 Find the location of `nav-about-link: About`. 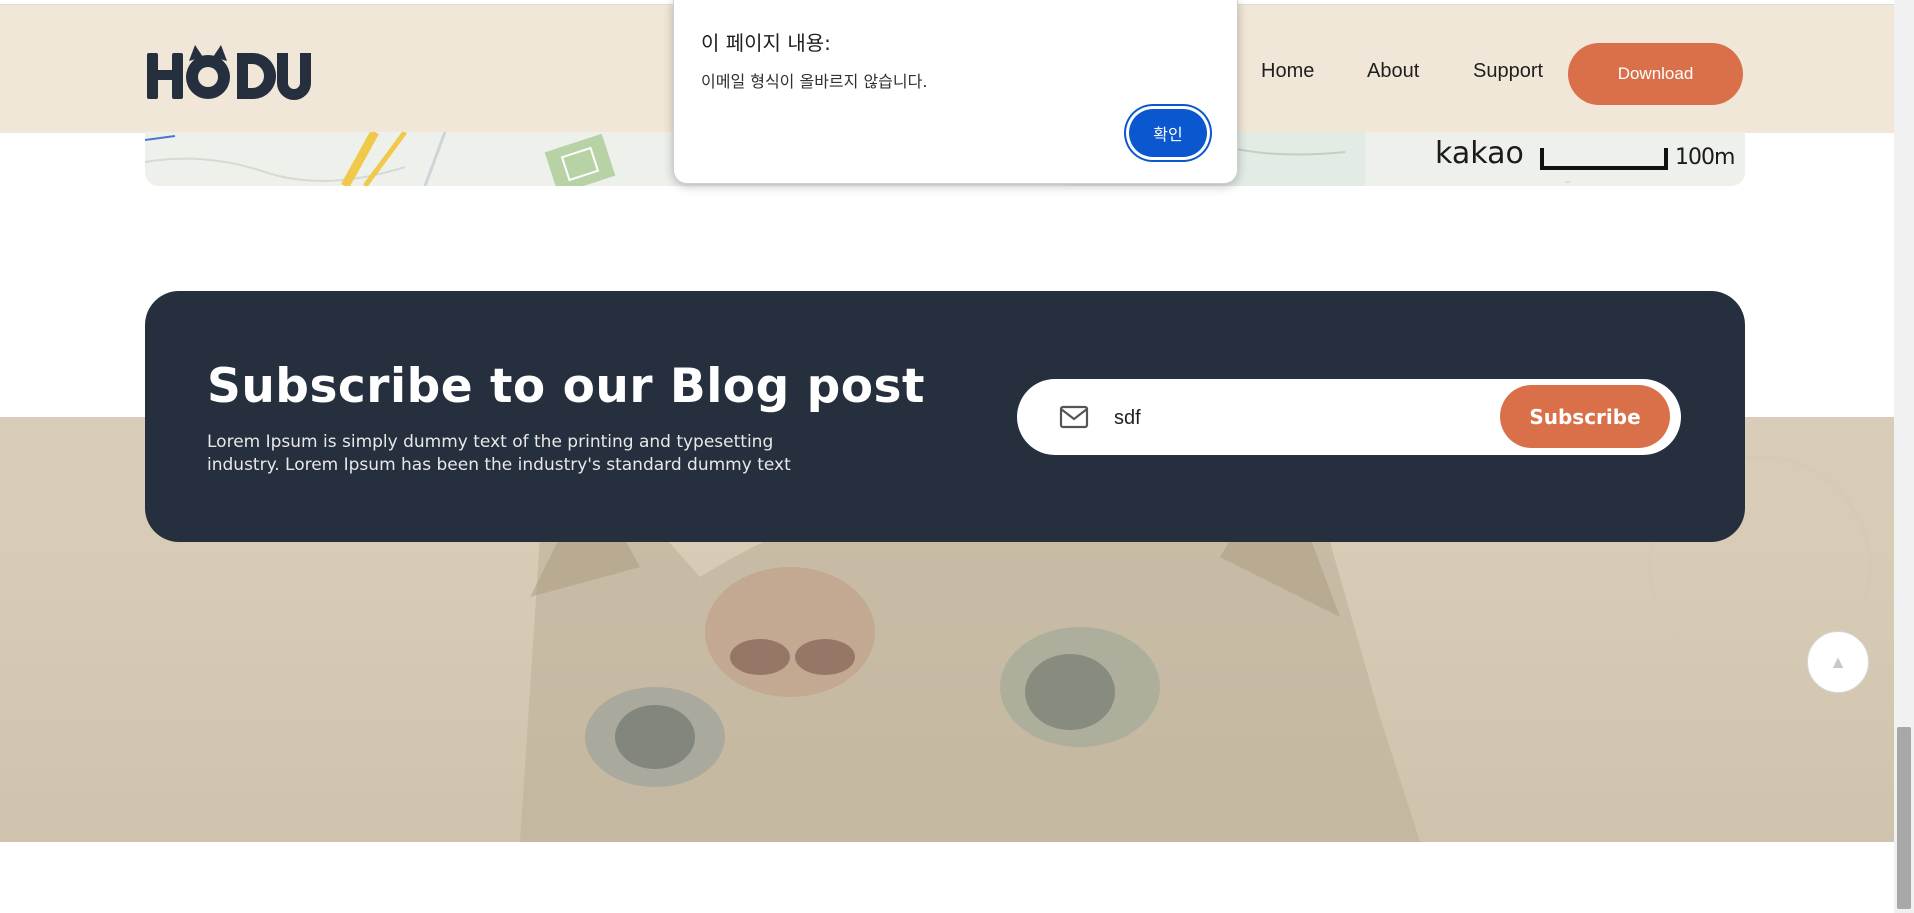

nav-about-link: About is located at coordinates (1393, 71).